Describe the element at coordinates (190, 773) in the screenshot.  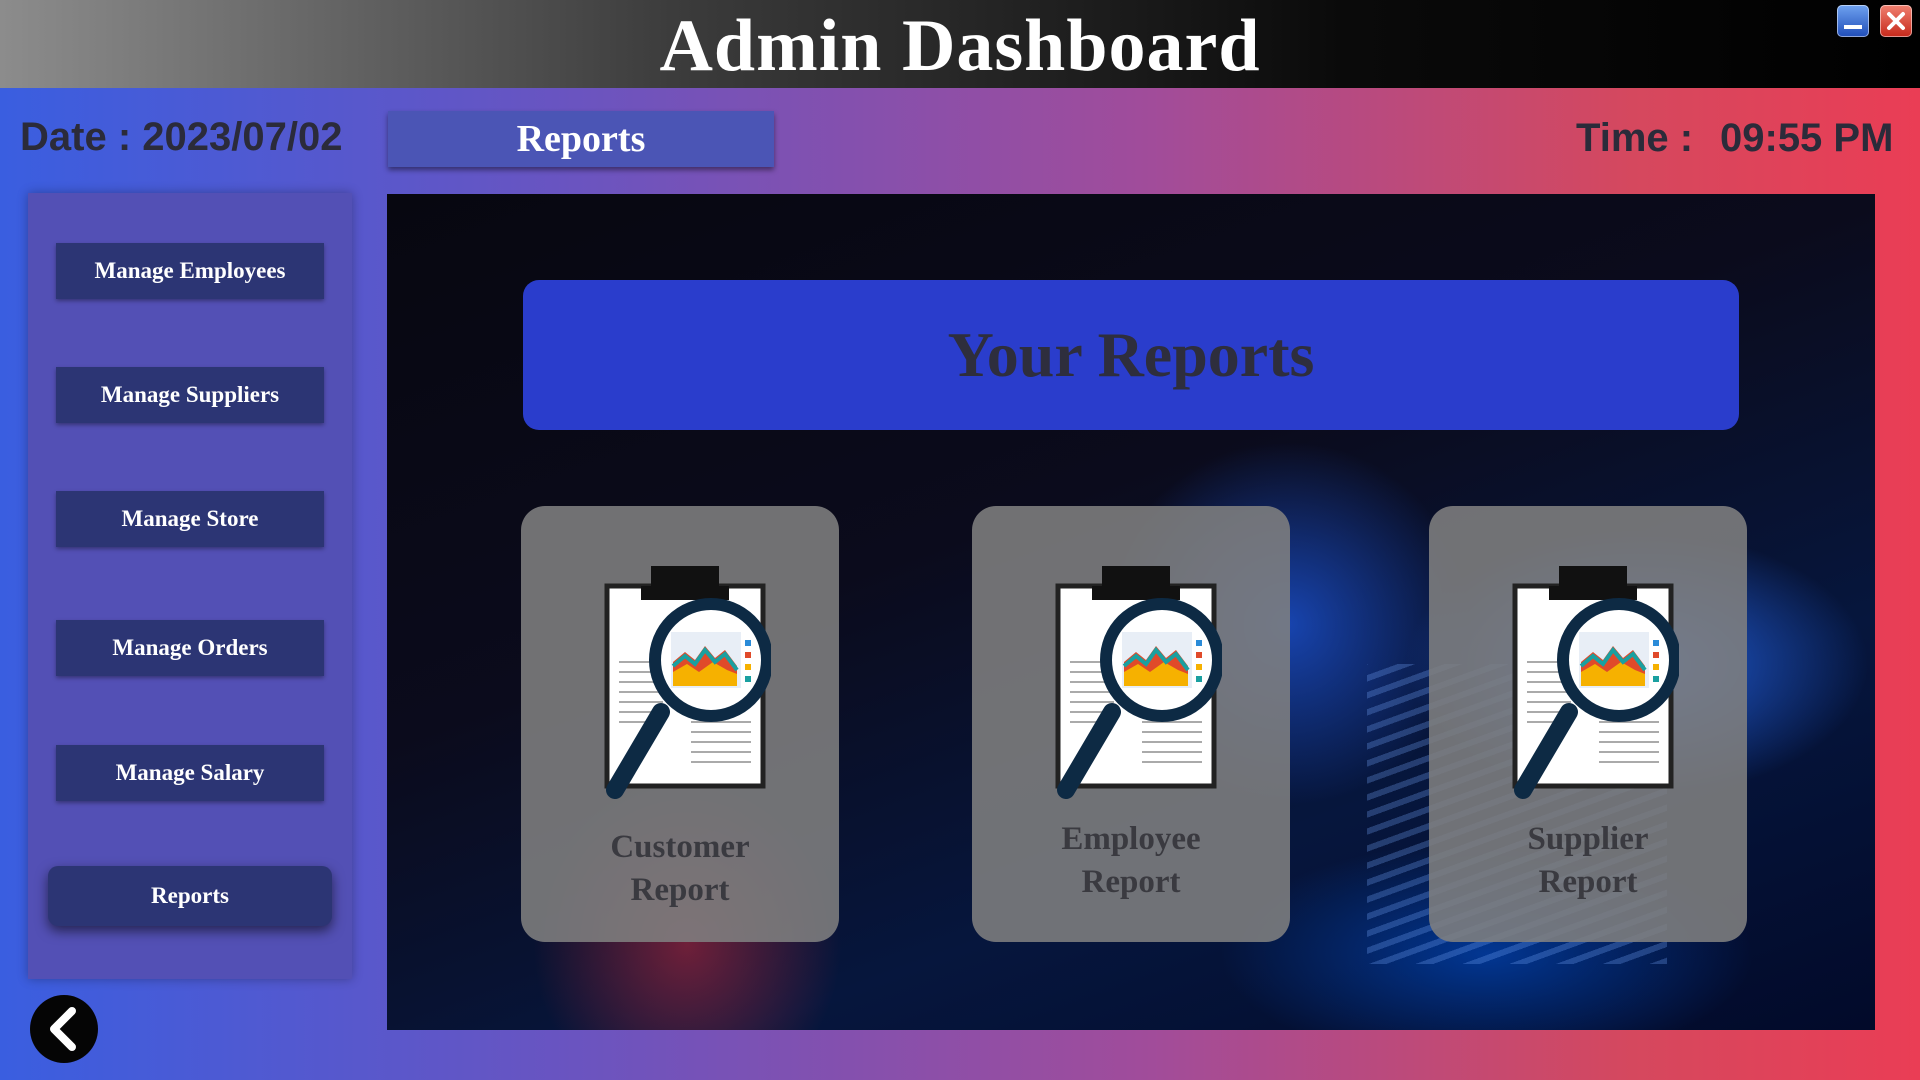
I see `sidebar-item-manage-salary: Manage Salary` at that location.